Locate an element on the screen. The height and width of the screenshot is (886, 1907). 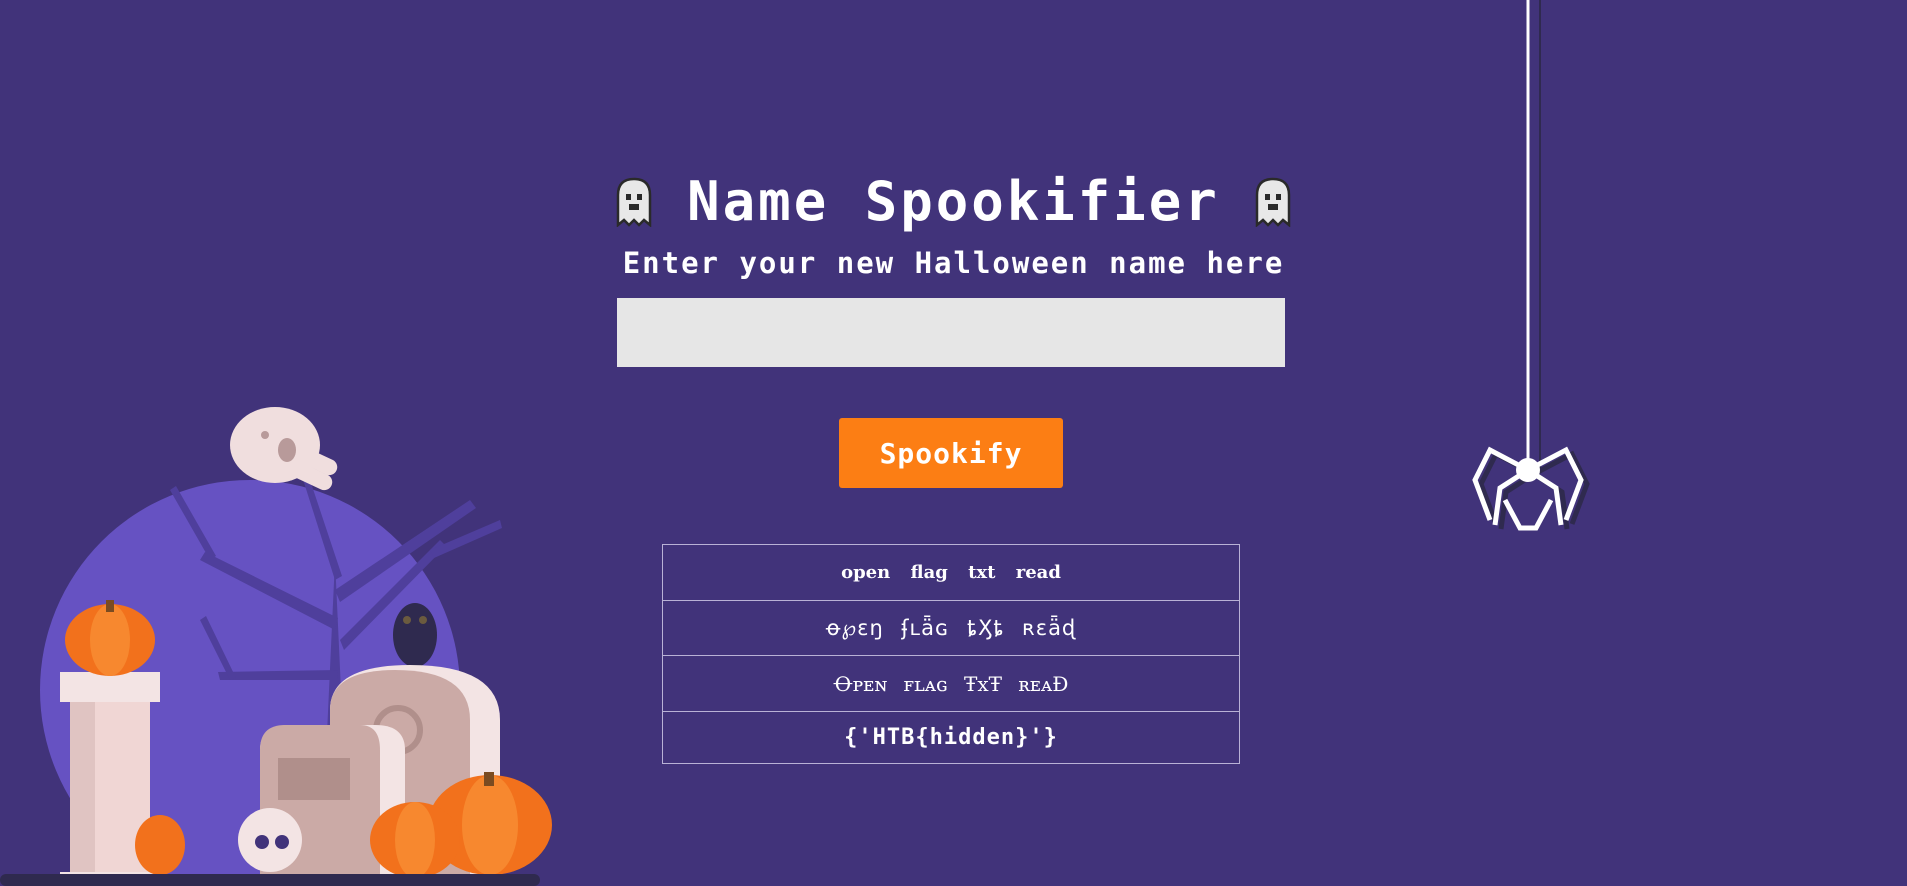
spookify-button: Spookify is located at coordinates (951, 453).